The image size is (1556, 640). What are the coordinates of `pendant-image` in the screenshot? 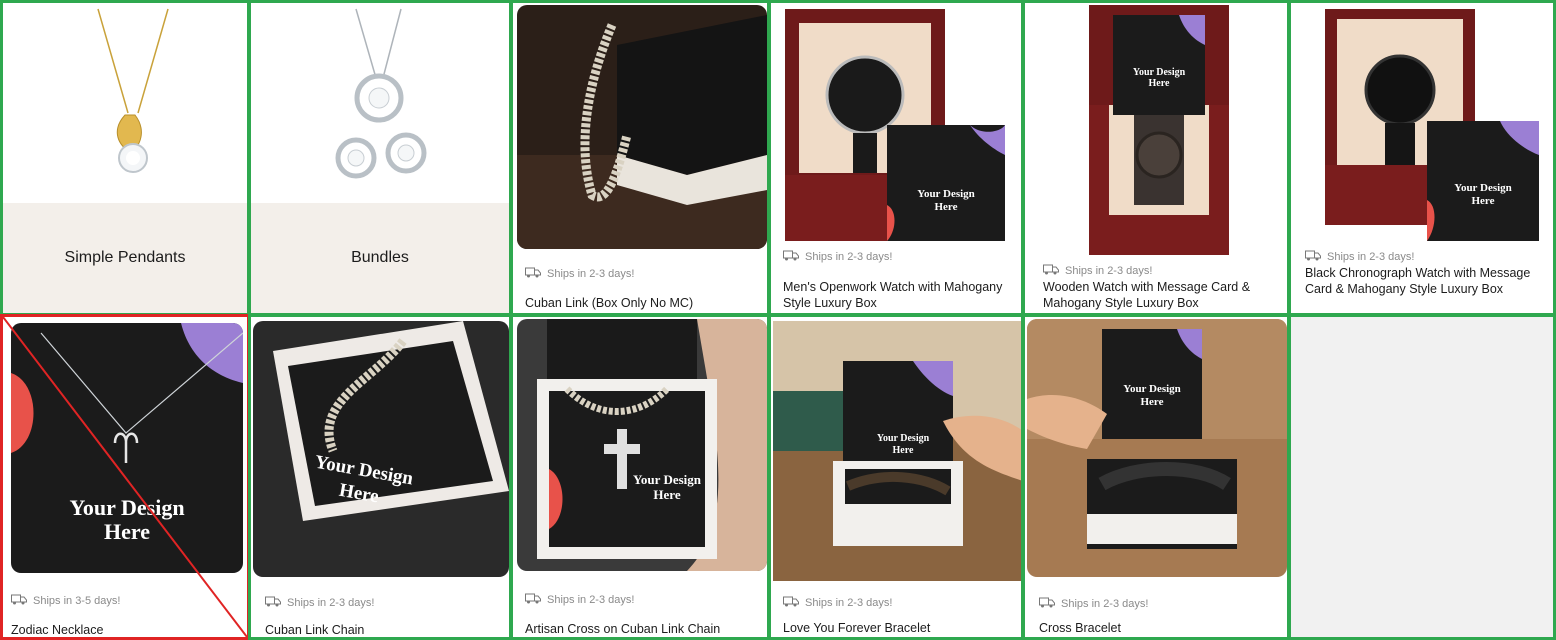 It's located at (125, 103).